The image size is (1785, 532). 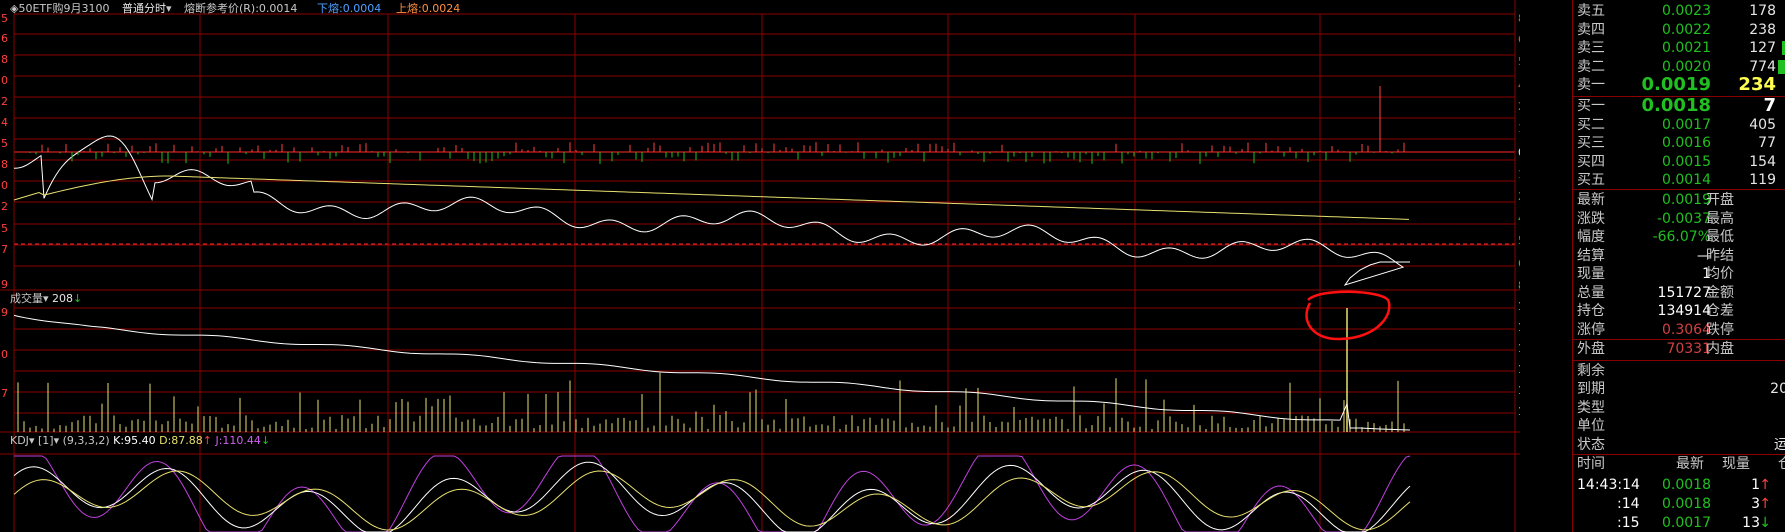 What do you see at coordinates (1767, 143) in the screenshot?
I see `bid-qty: 77` at bounding box center [1767, 143].